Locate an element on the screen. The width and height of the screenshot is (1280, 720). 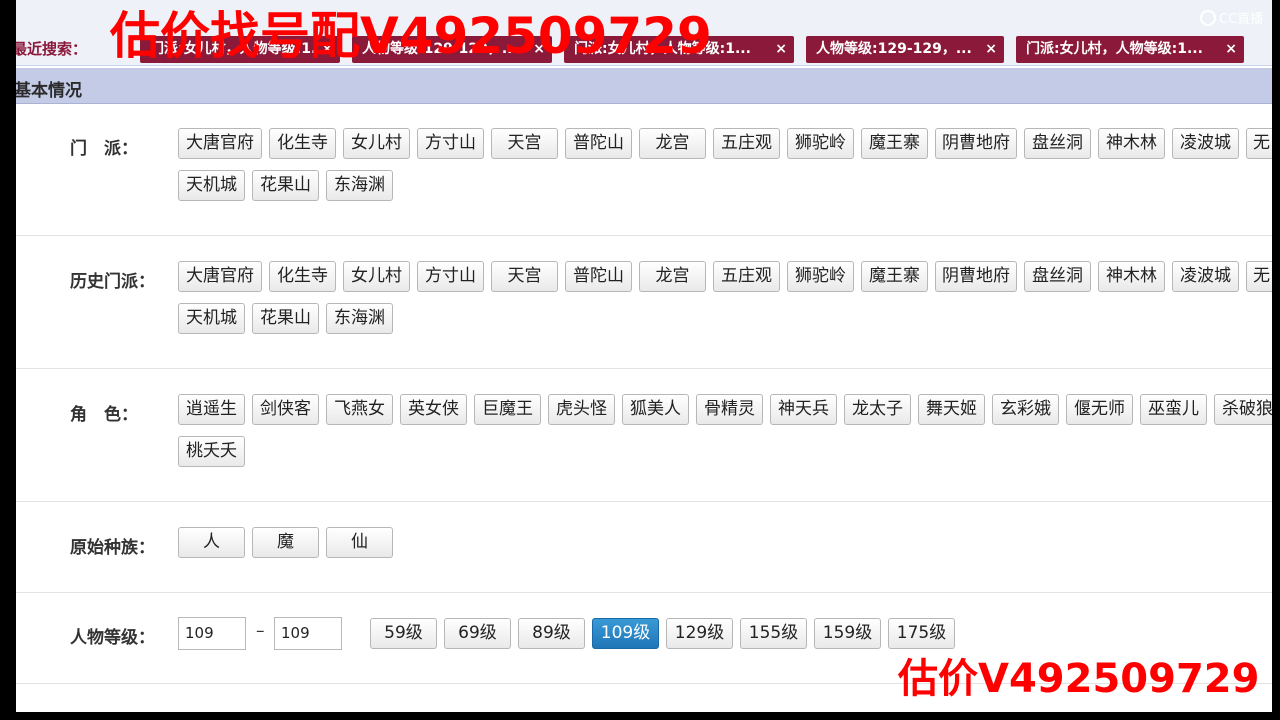
role-option: 偃无师 is located at coordinates (1099, 409).